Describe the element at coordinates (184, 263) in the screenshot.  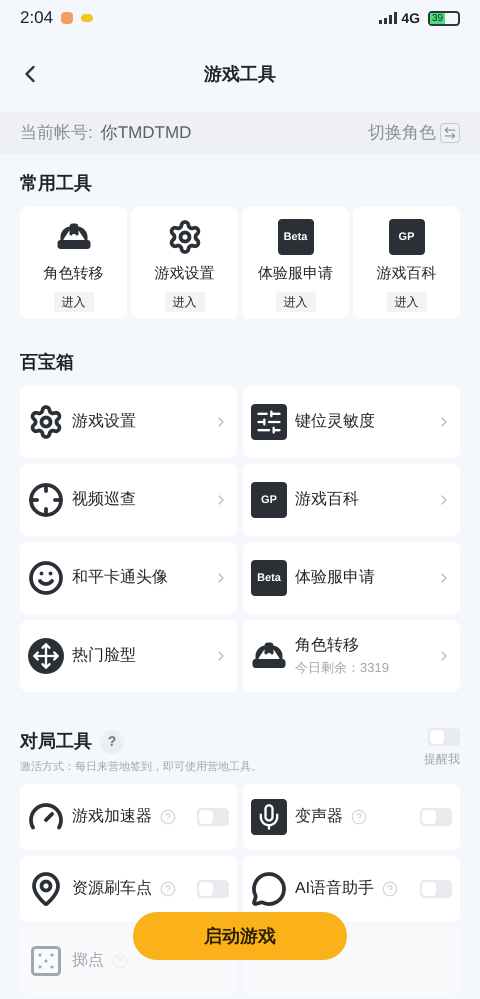
I see `tool-card: 游戏设置 进入` at that location.